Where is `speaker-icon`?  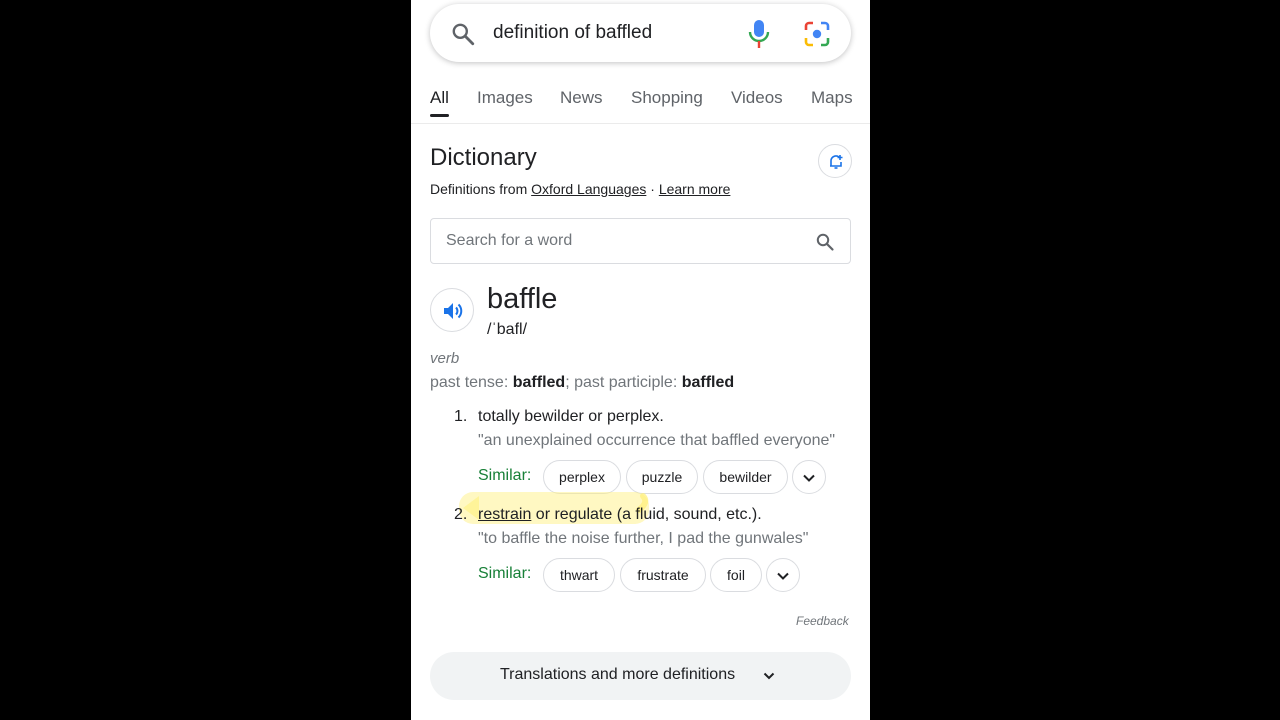 speaker-icon is located at coordinates (453, 311).